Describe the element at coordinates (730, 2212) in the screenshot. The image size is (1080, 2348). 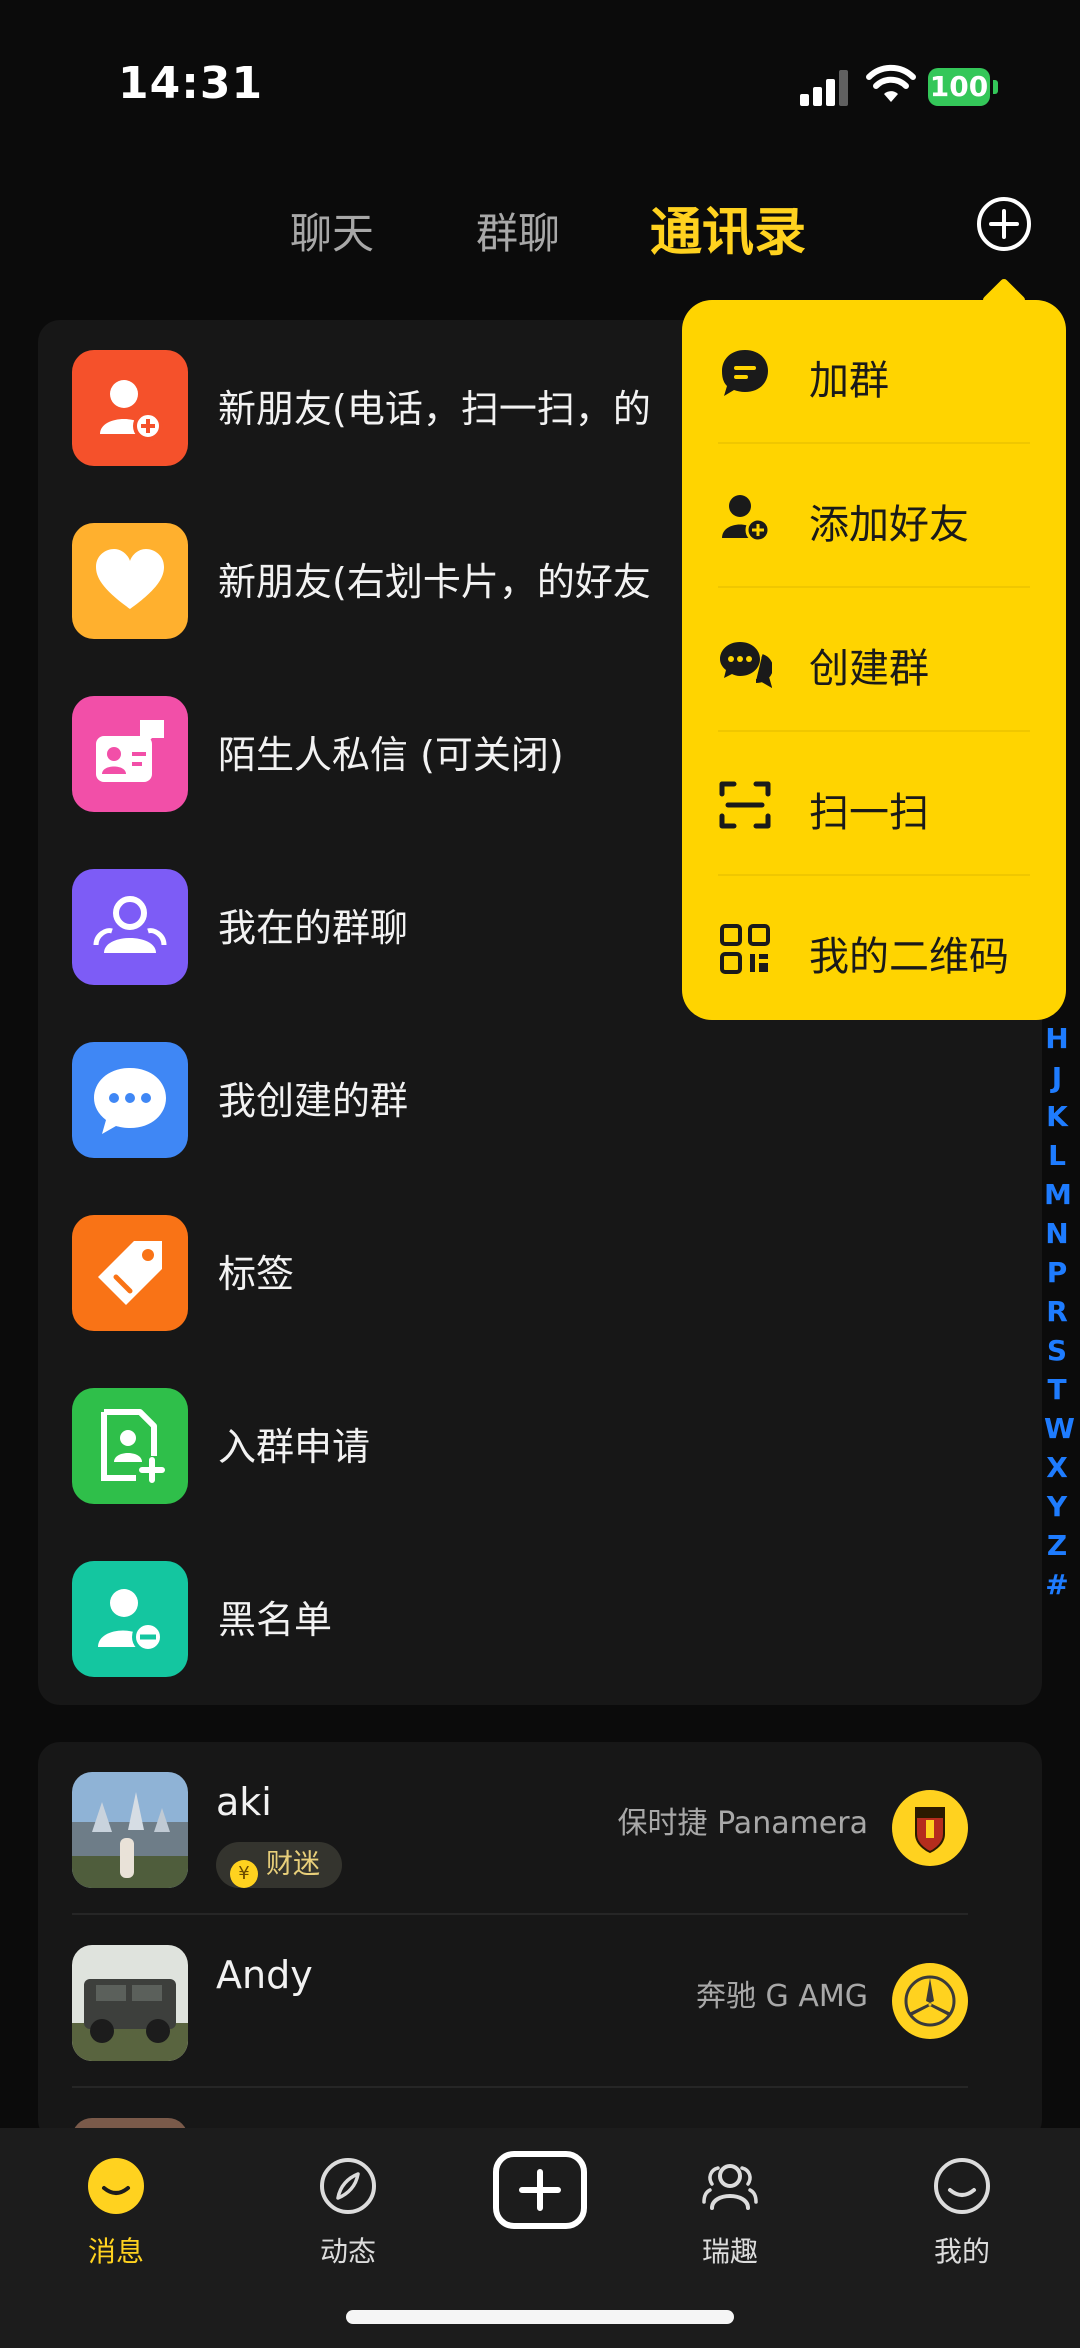
I see `nav-ruiqu: 瑞趣` at that location.